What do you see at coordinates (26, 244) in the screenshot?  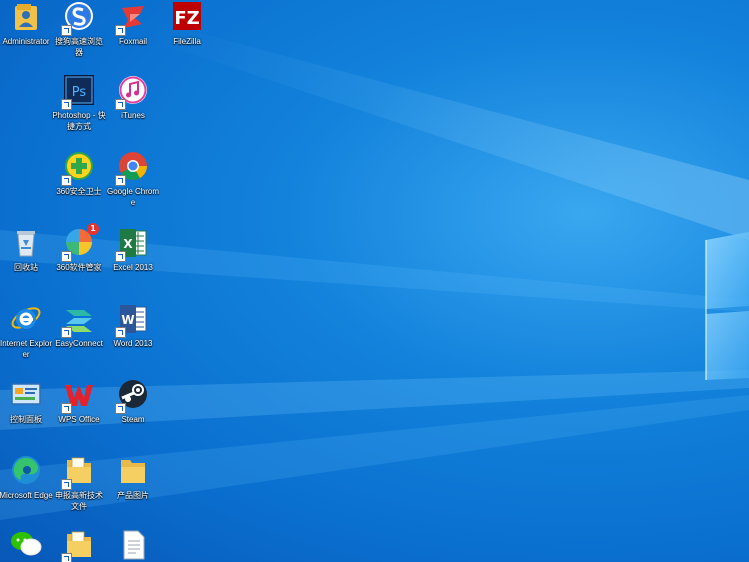 I see `recycle-bin-icon` at bounding box center [26, 244].